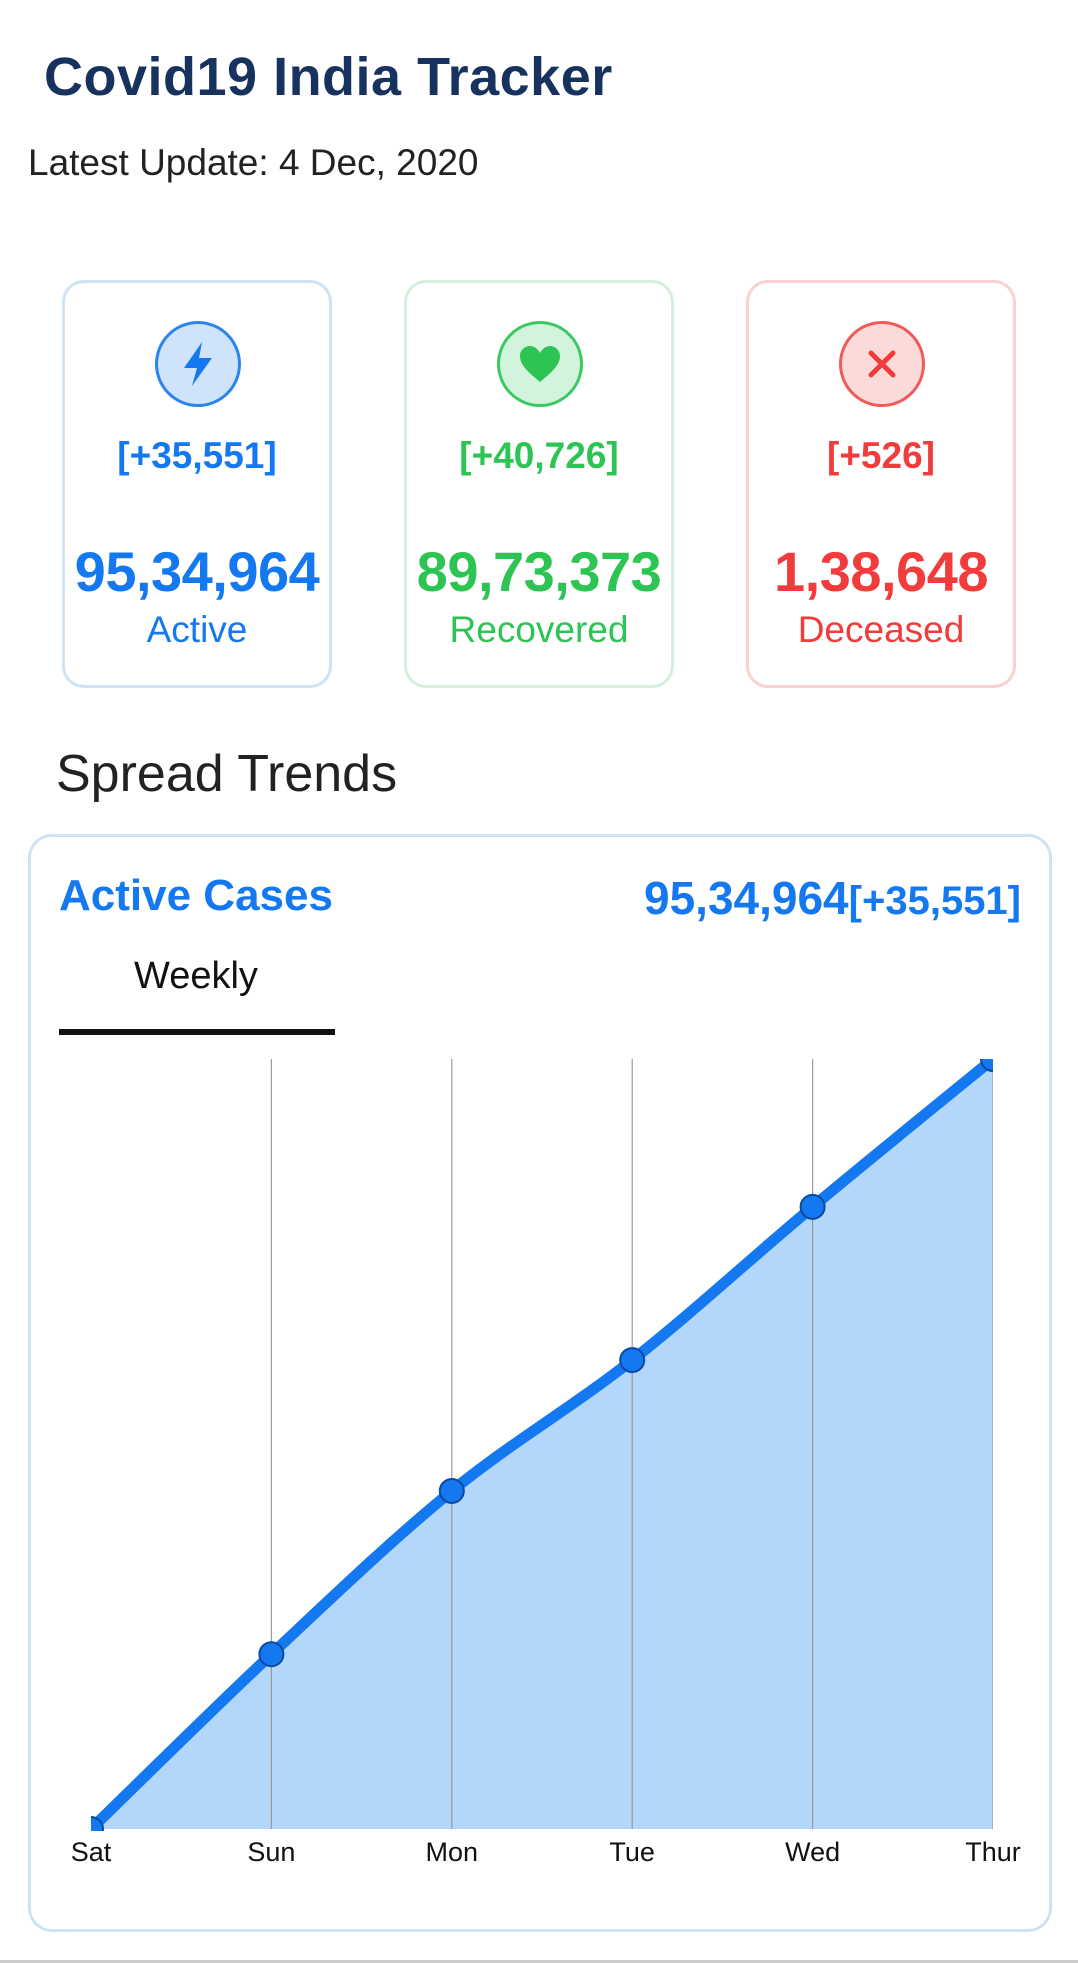 Image resolution: width=1078 pixels, height=1963 pixels. What do you see at coordinates (452, 1852) in the screenshot?
I see `x-tick-label: Mon` at bounding box center [452, 1852].